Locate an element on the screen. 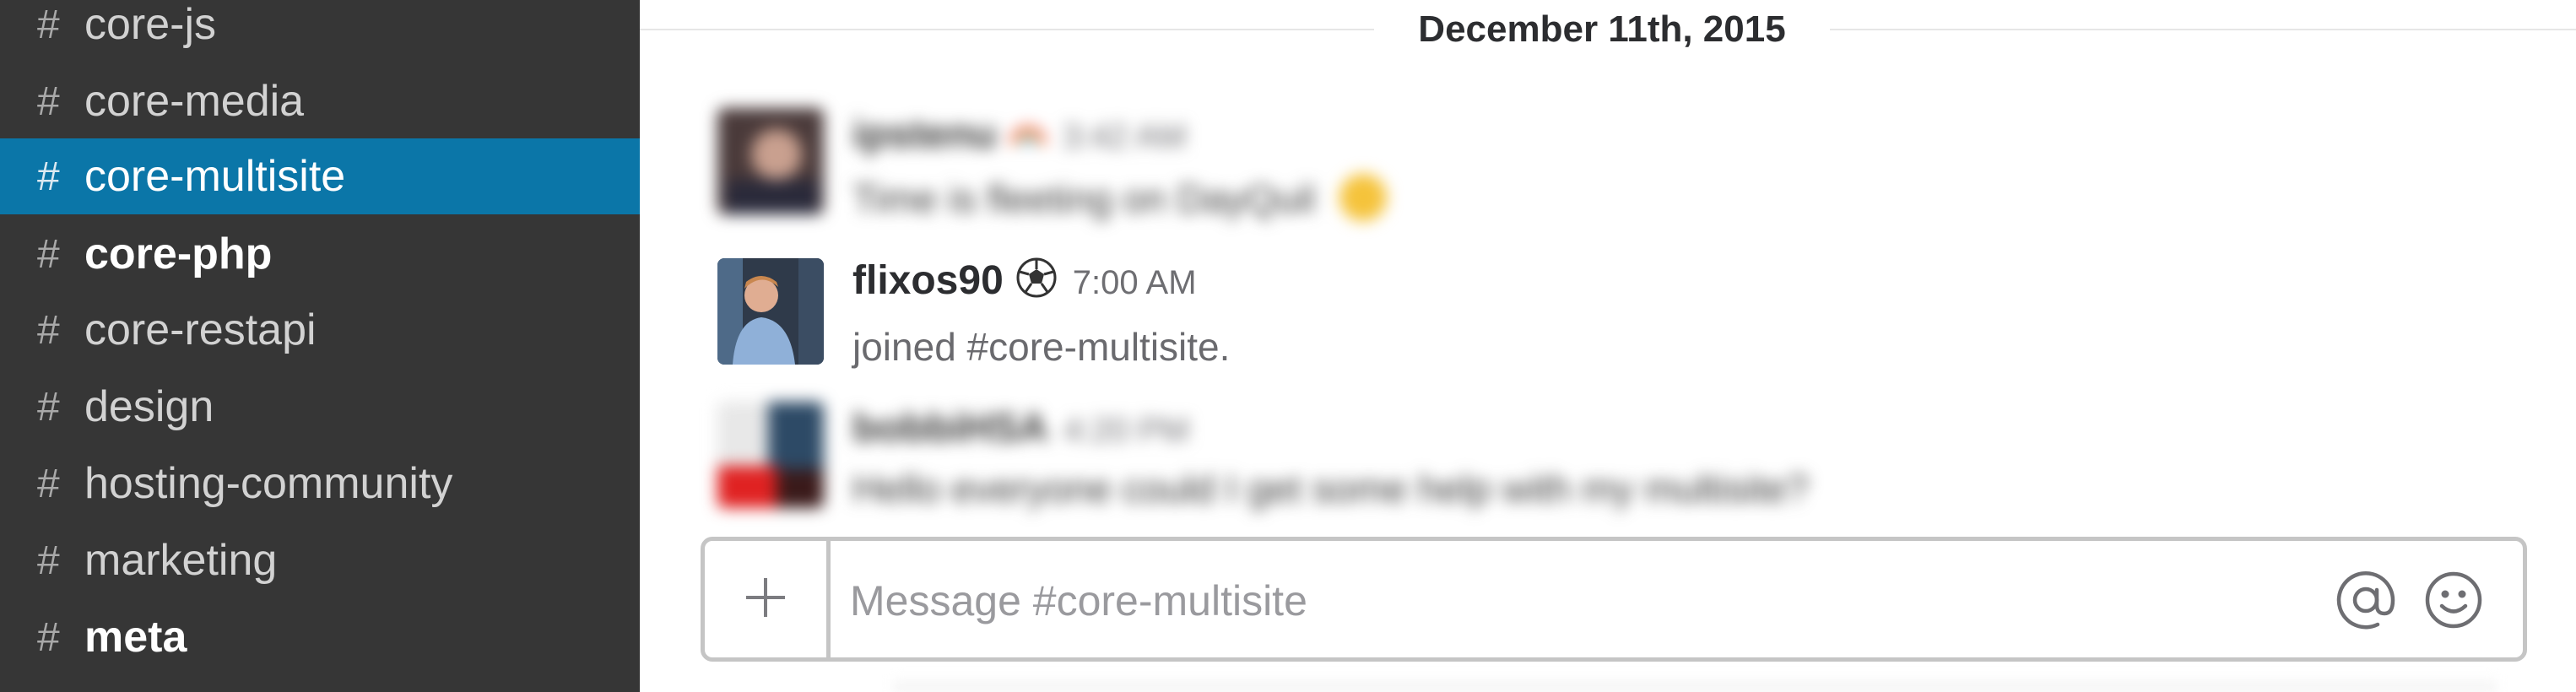  channel-marketing: # marketing is located at coordinates (320, 560).